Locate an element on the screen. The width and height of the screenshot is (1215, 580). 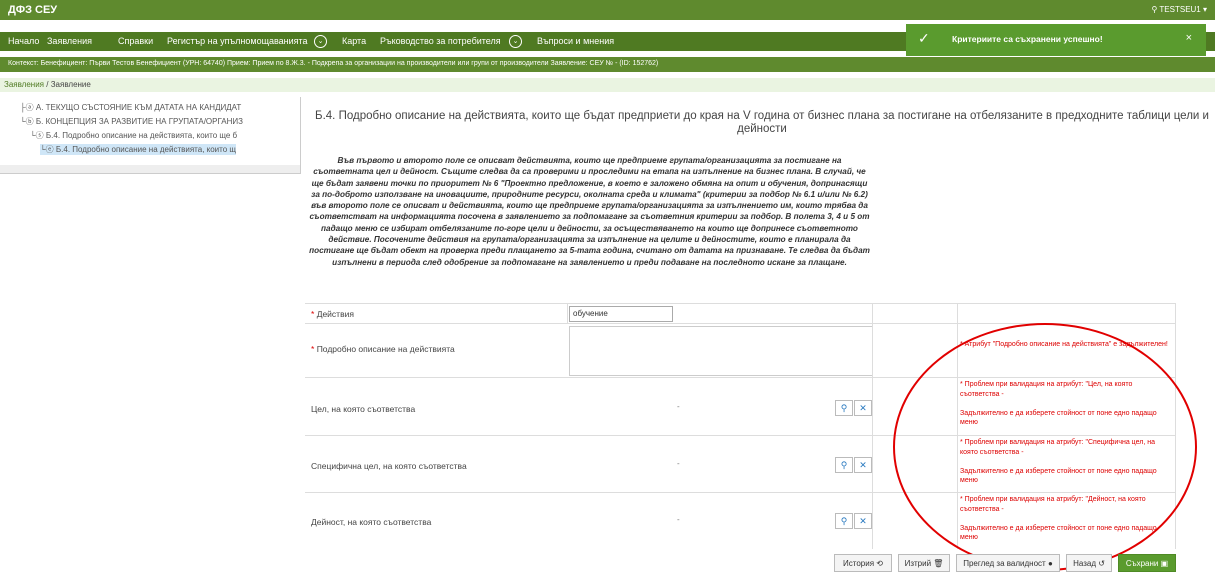
nav-item-reports: Справки is located at coordinates (135, 41).